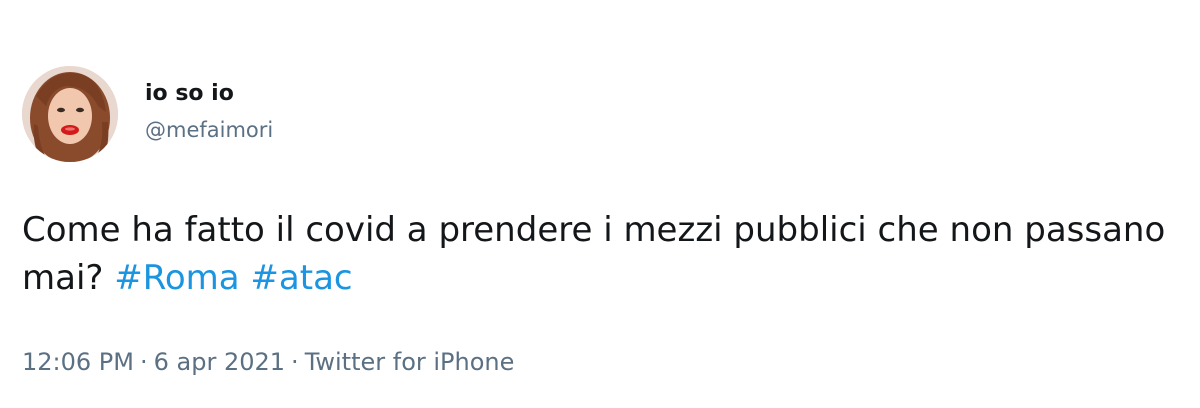 The width and height of the screenshot is (1200, 408). I want to click on tweet-source: Twitter for iPhone, so click(410, 362).